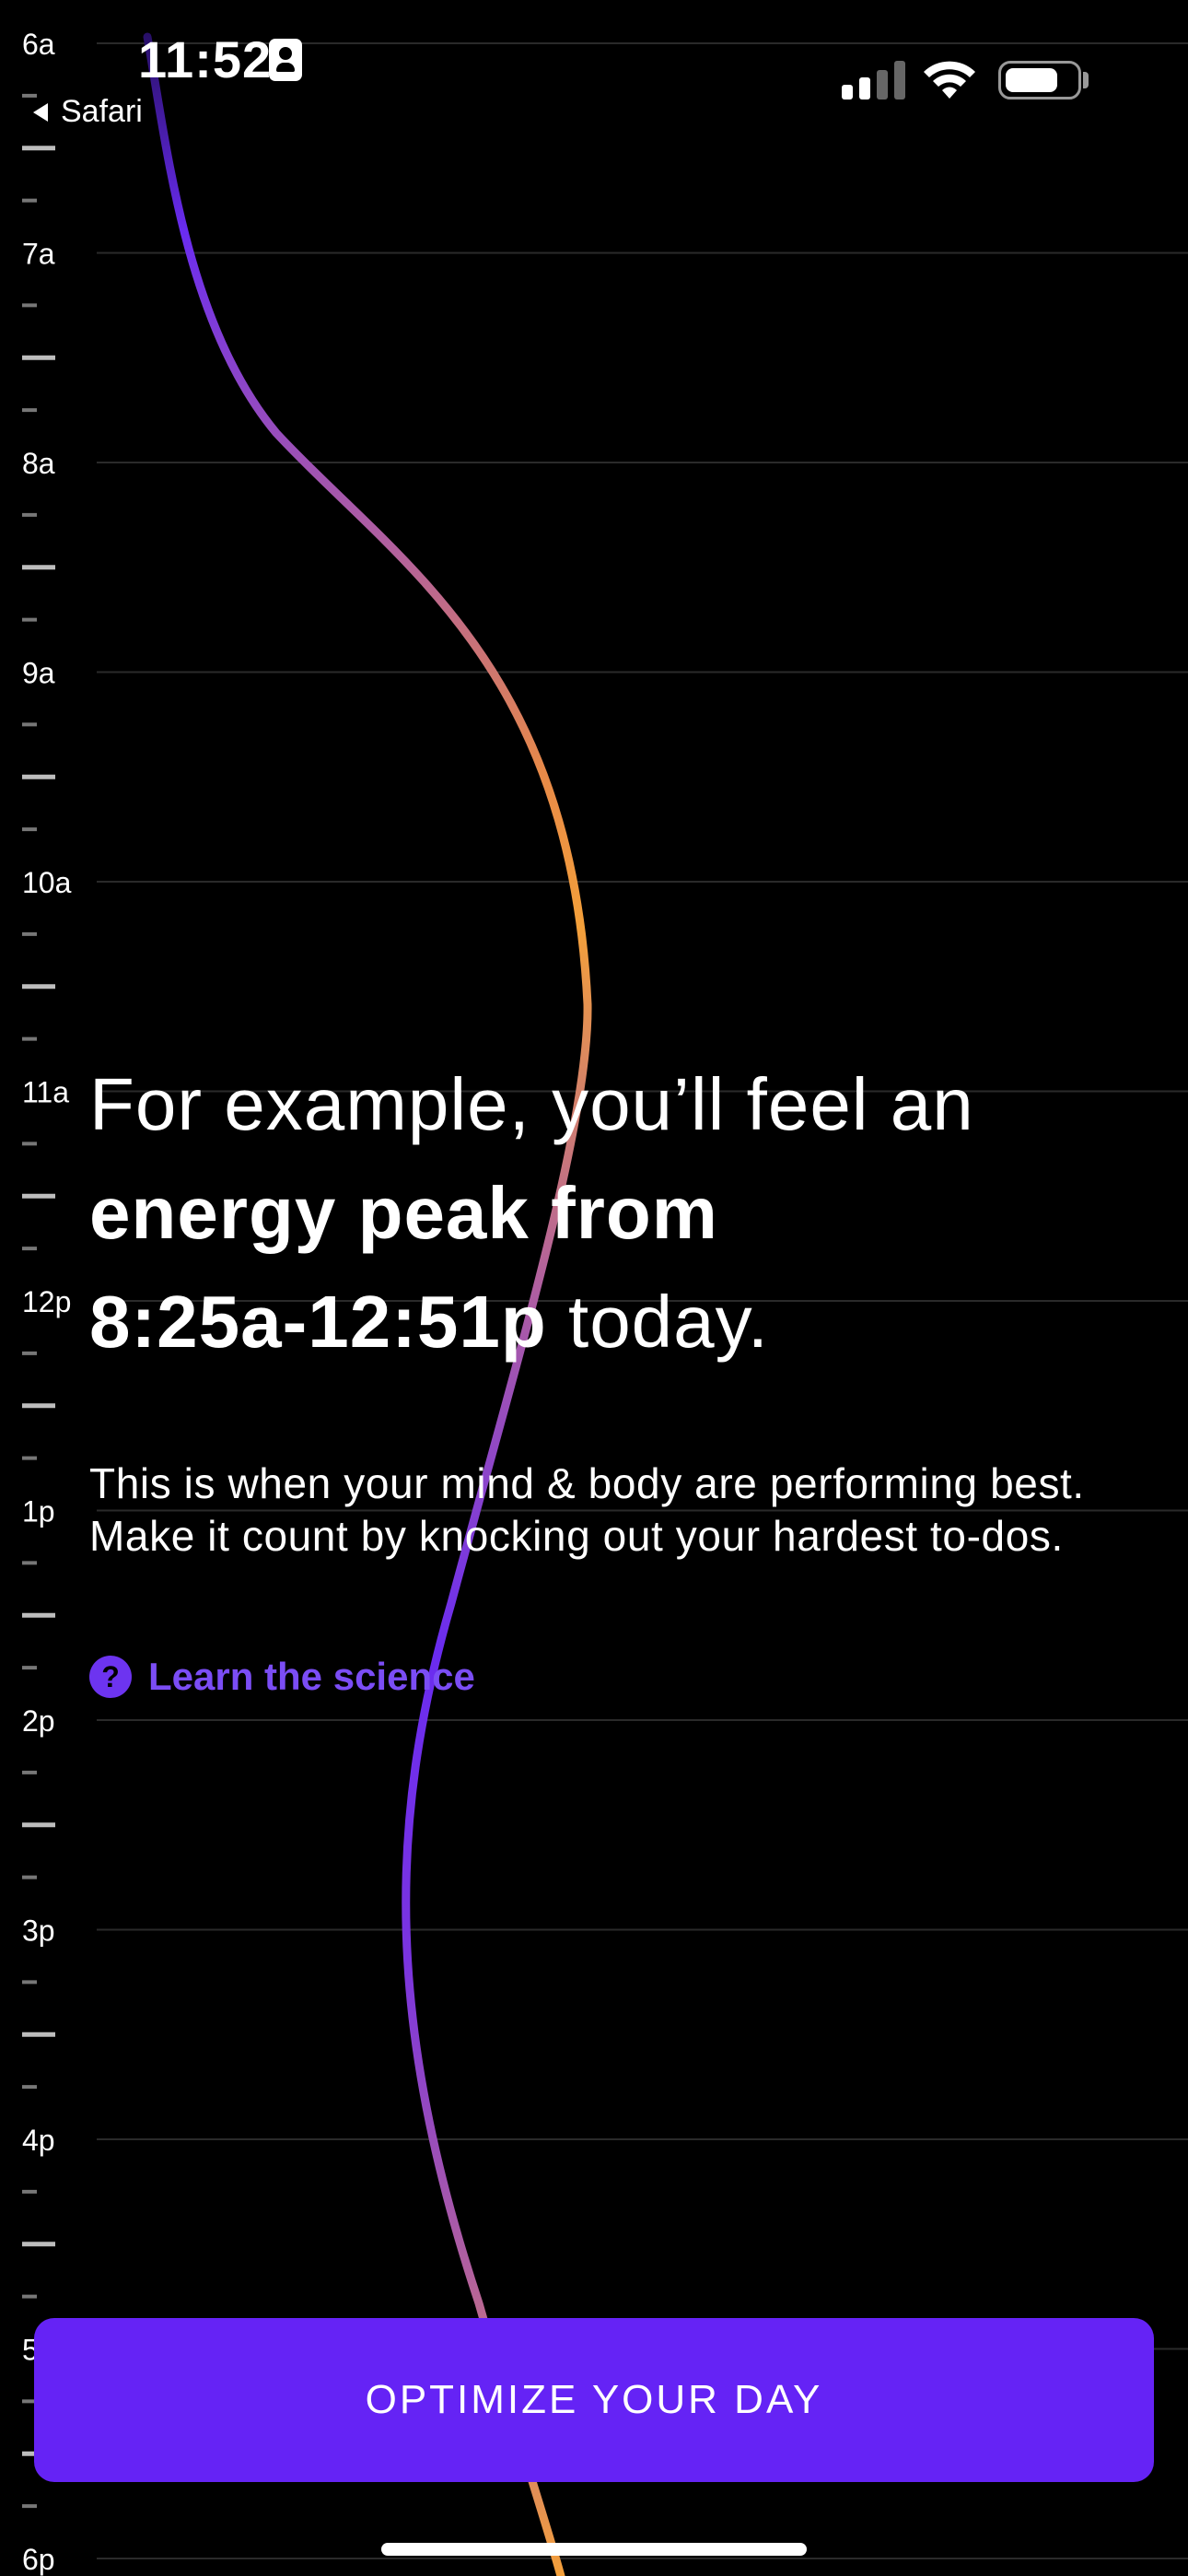 Image resolution: width=1188 pixels, height=2576 pixels. What do you see at coordinates (46, 1301) in the screenshot?
I see `hour-label: 12p` at bounding box center [46, 1301].